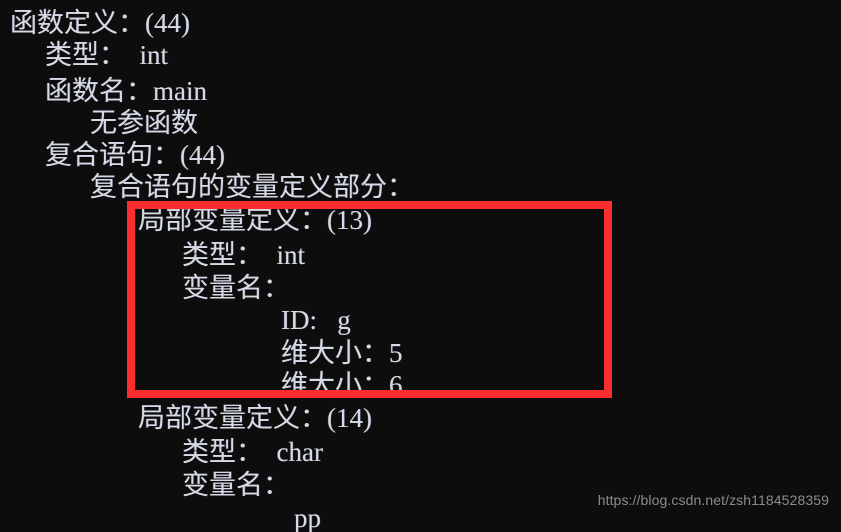 This screenshot has height=532, width=841. What do you see at coordinates (100, 23) in the screenshot?
I see `ast-line: 函数定义：(44)` at bounding box center [100, 23].